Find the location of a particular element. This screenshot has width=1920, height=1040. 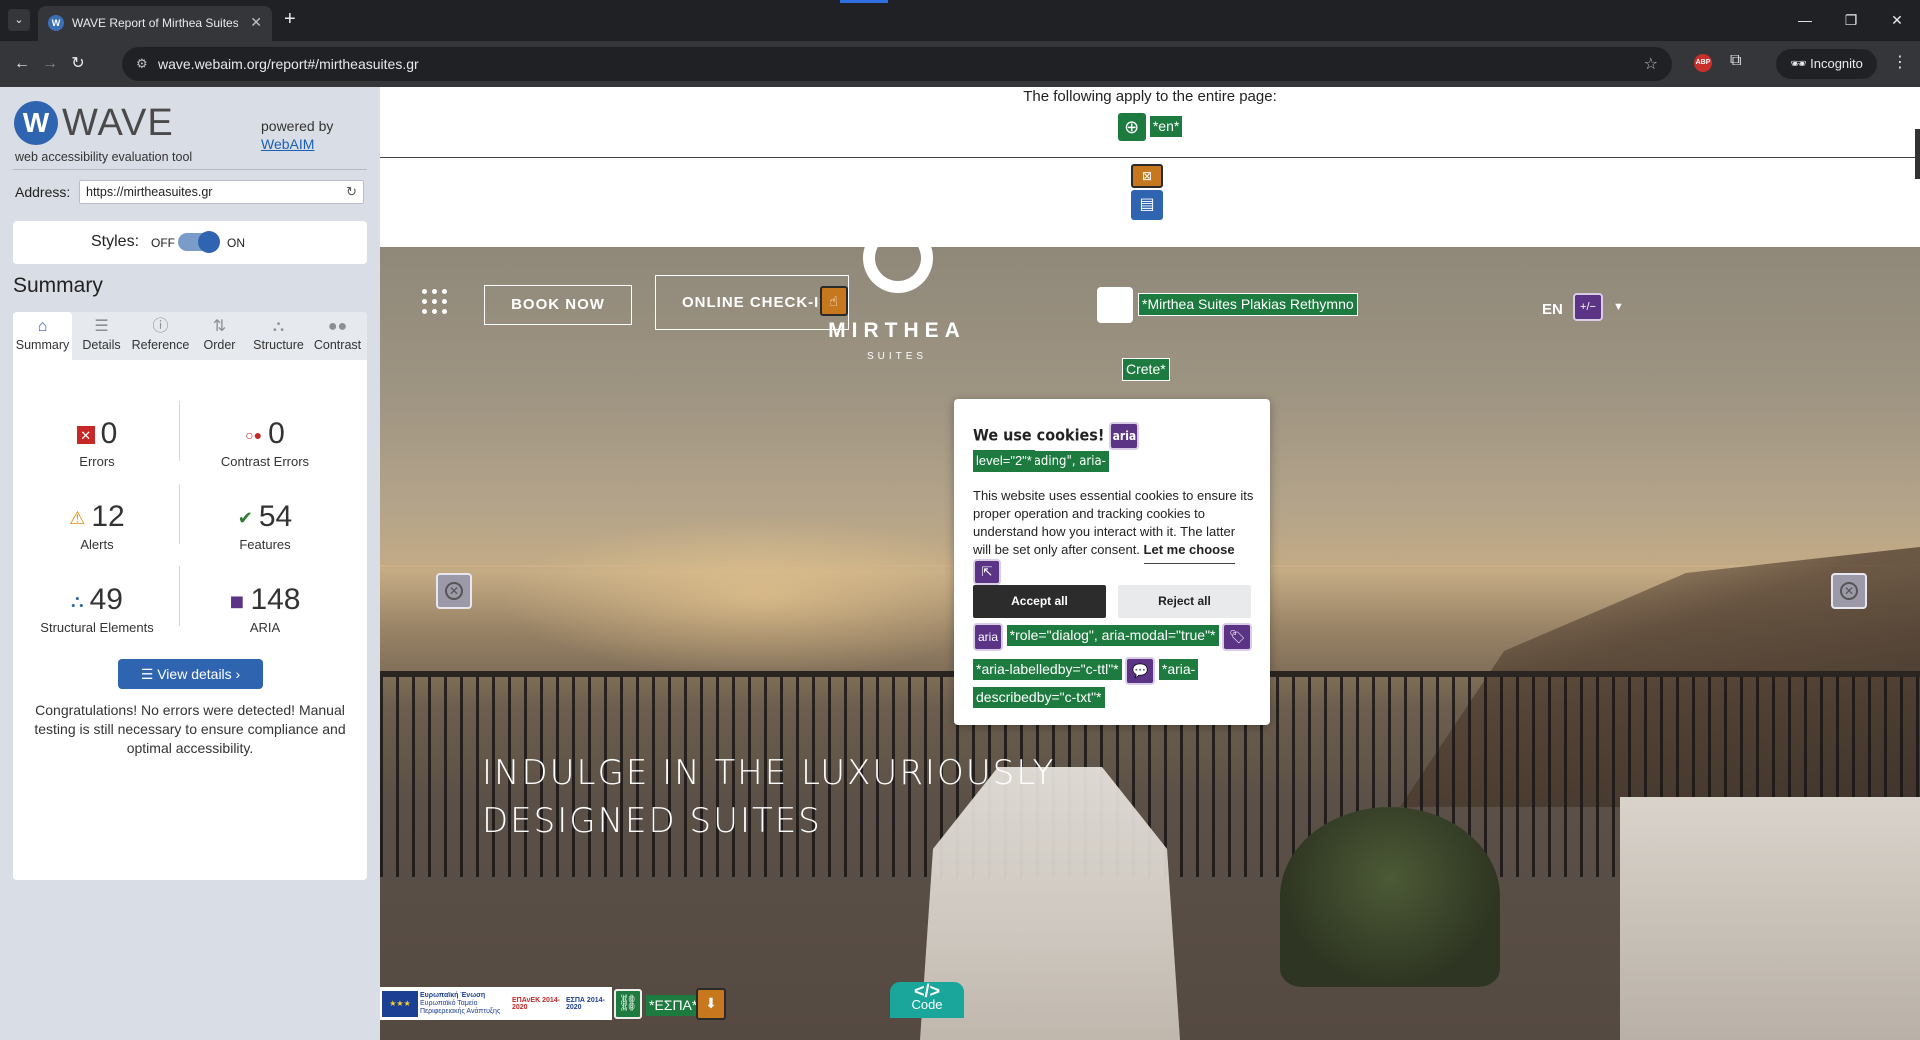

accept-all-button: Accept all is located at coordinates (1039, 601).